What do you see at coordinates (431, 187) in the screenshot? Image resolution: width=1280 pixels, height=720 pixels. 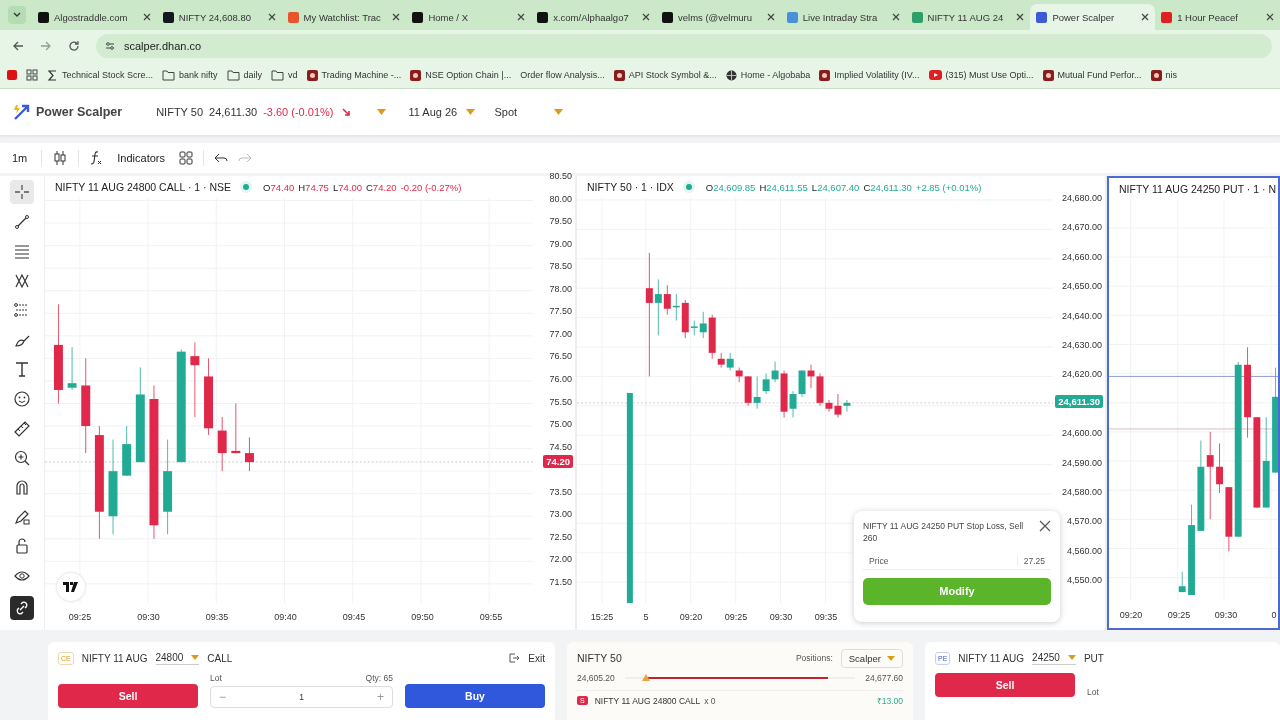 I see `change-value: -0.20 (-0.27%)` at bounding box center [431, 187].